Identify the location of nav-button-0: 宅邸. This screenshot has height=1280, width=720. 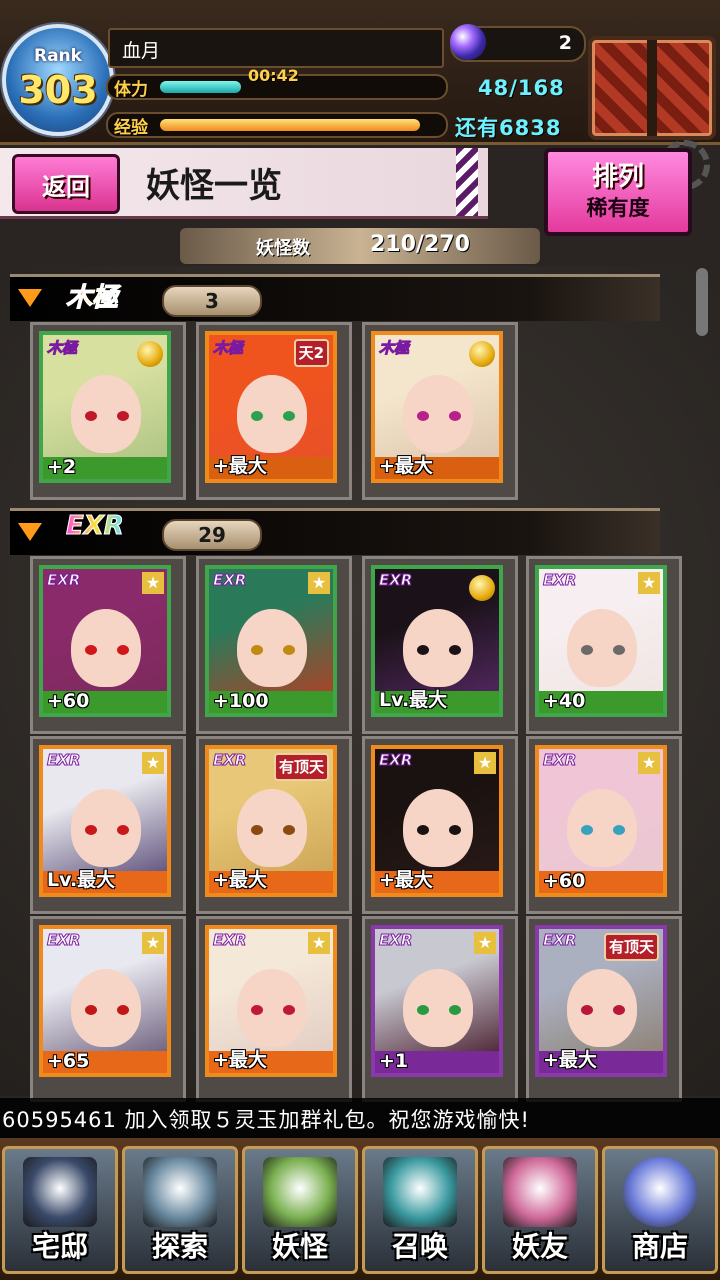
(60, 1210).